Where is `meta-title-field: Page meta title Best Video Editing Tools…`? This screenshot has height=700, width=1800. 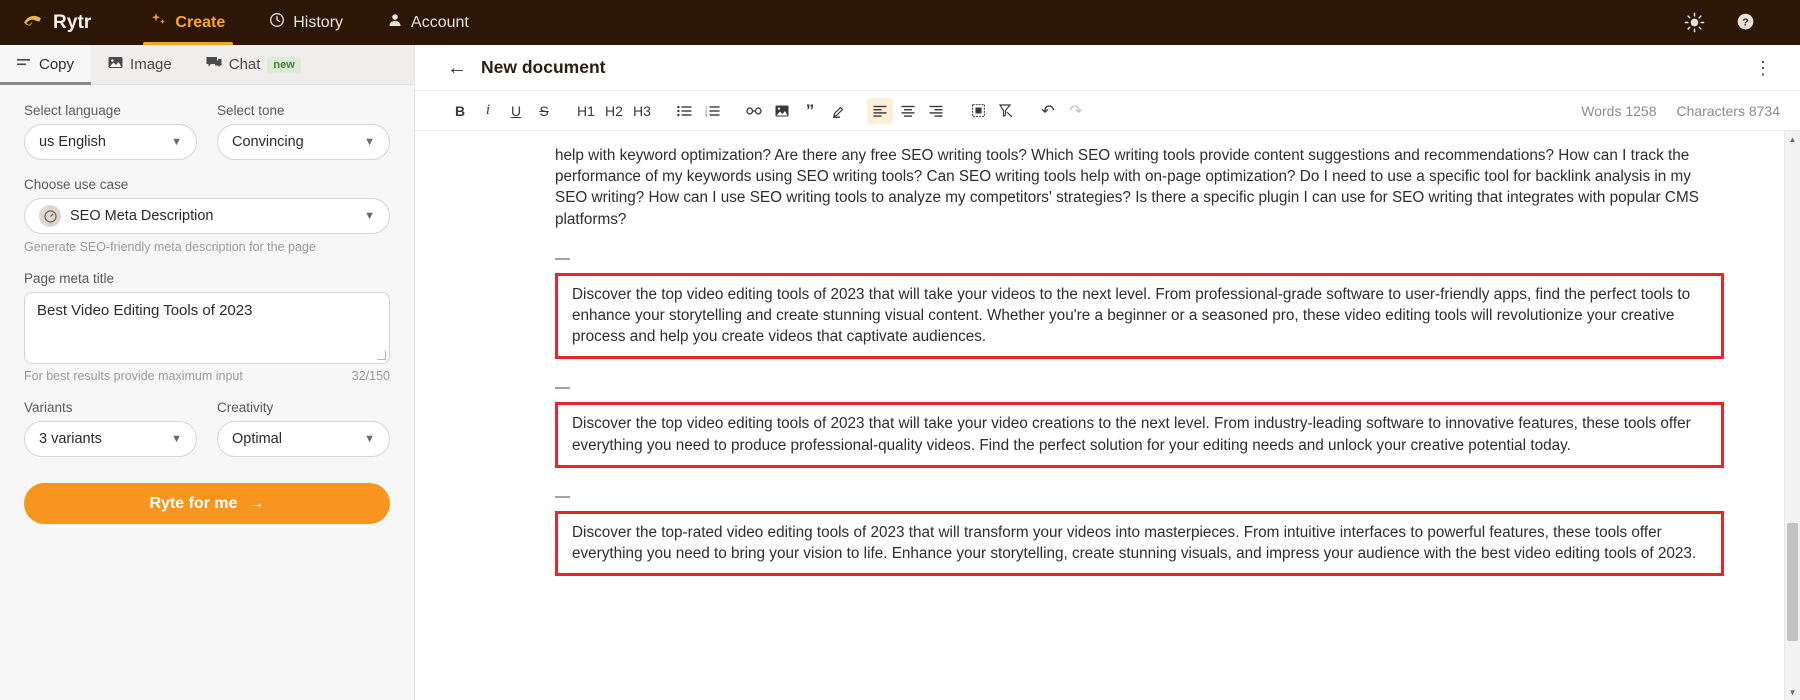
meta-title-field: Page meta title Best Video Editing Tools… is located at coordinates (207, 327).